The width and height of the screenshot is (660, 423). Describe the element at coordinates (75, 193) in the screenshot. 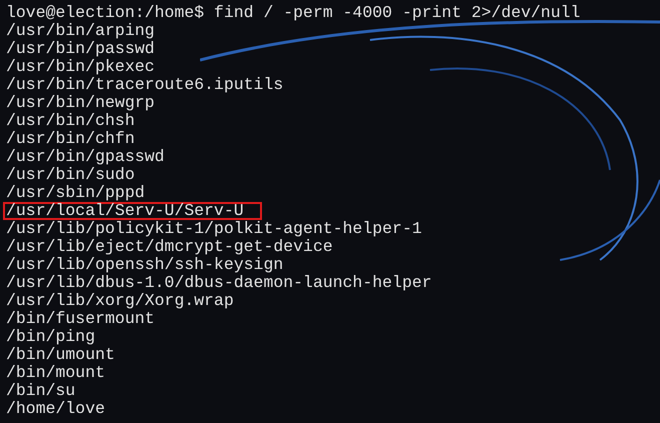

I see `terminal-line: /usr/sbin/pppd` at that location.